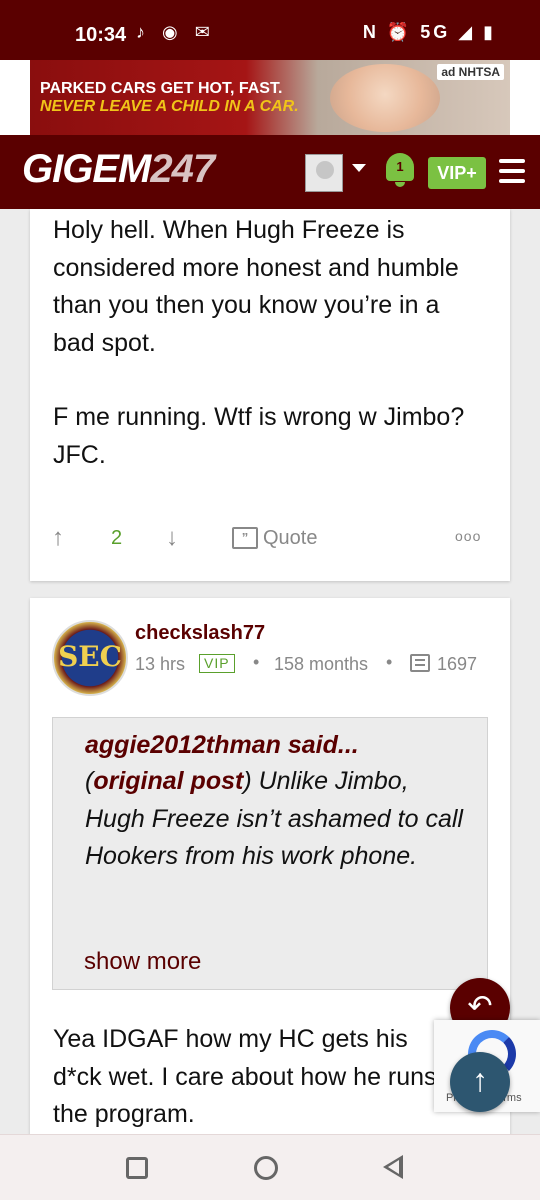 The height and width of the screenshot is (1200, 540). Describe the element at coordinates (259, 436) in the screenshot. I see `post-body-paragraph: F me running. Wtf is wrong w Jimbo? JFC.` at that location.